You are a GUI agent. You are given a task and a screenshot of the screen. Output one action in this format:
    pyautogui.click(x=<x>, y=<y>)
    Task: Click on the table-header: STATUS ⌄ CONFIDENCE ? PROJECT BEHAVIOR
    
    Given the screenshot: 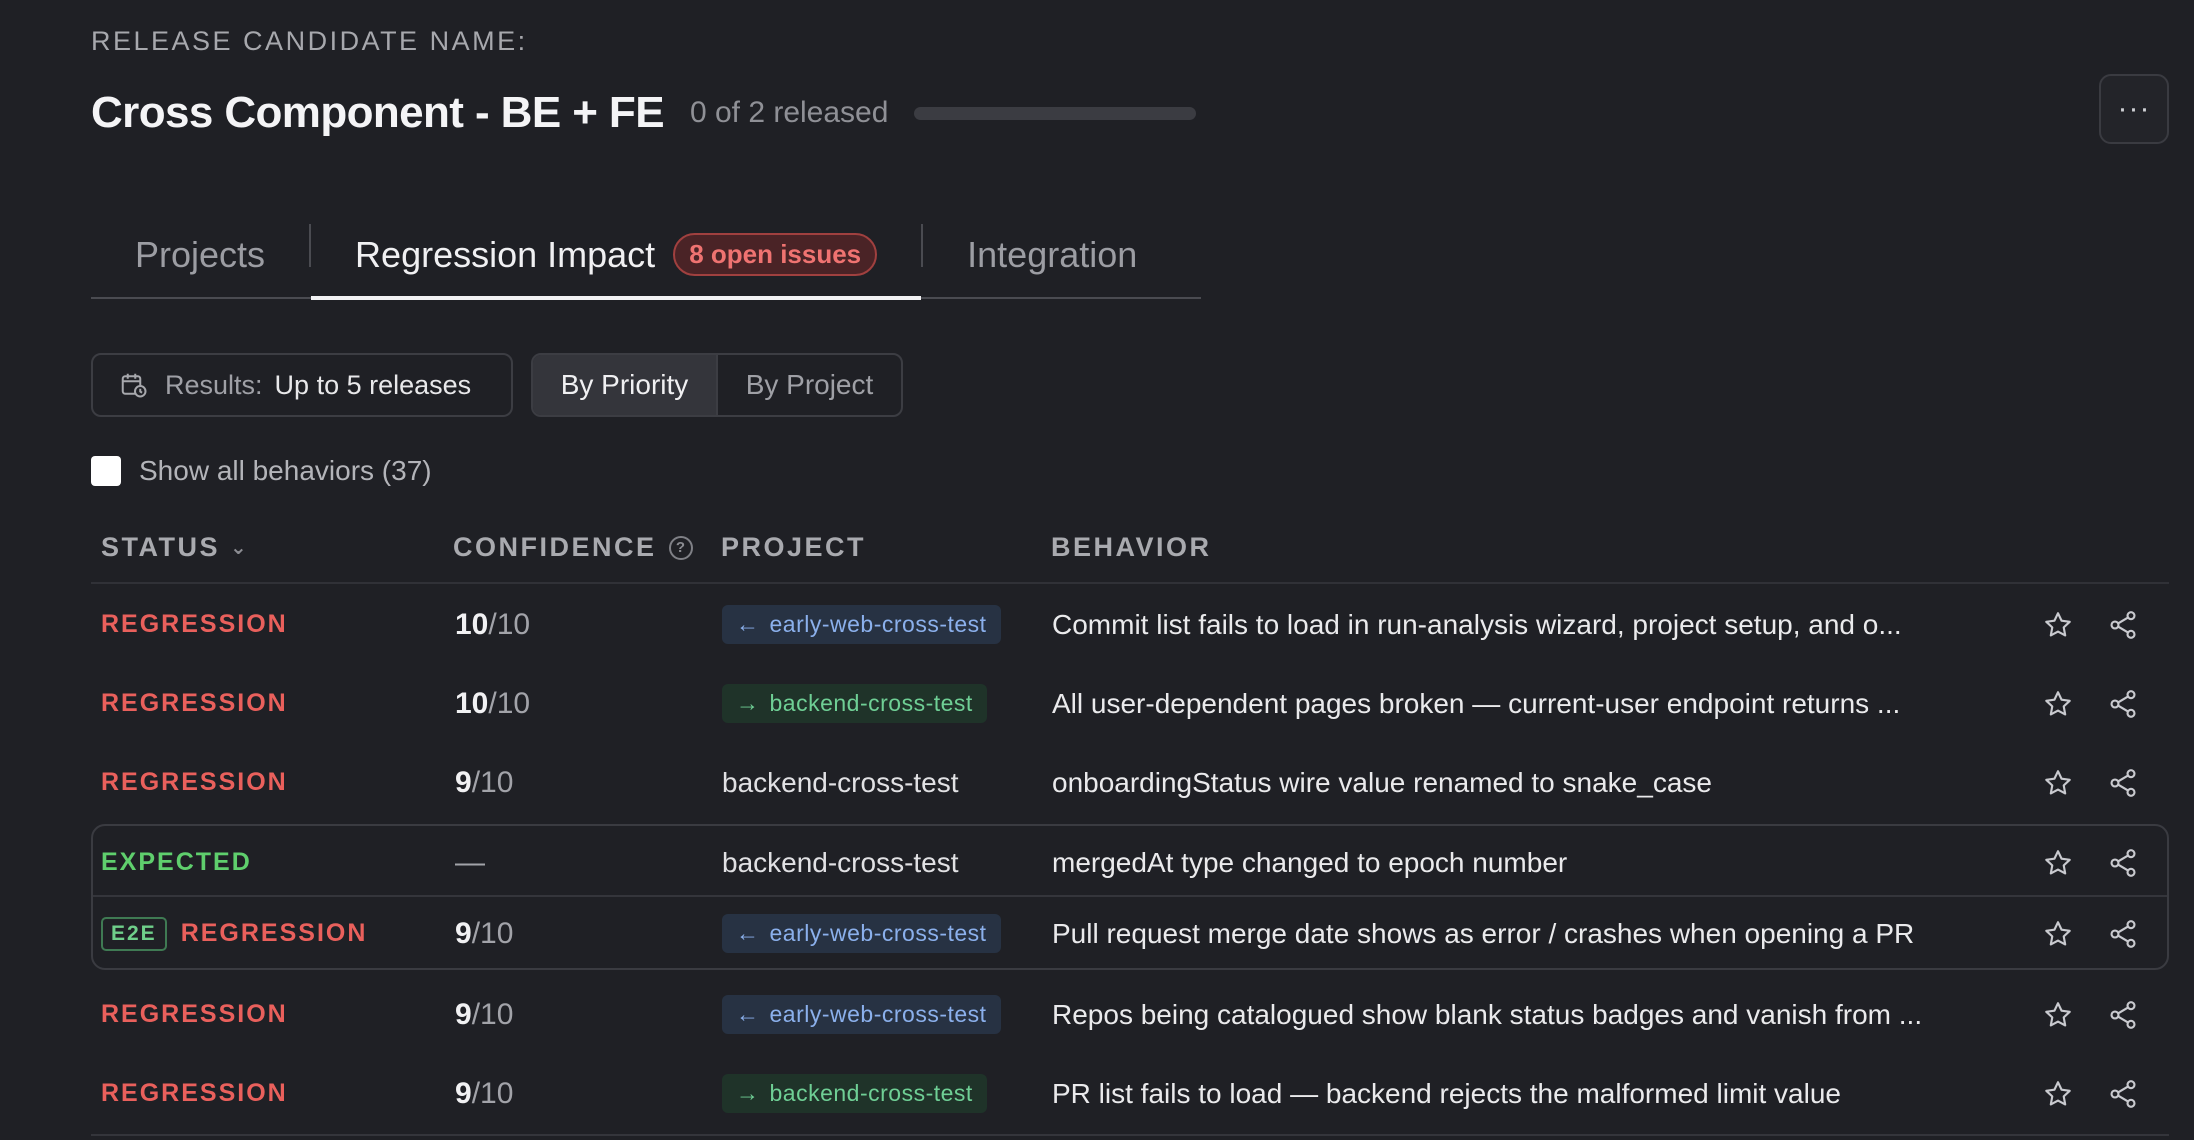 What is the action you would take?
    pyautogui.click(x=1130, y=552)
    